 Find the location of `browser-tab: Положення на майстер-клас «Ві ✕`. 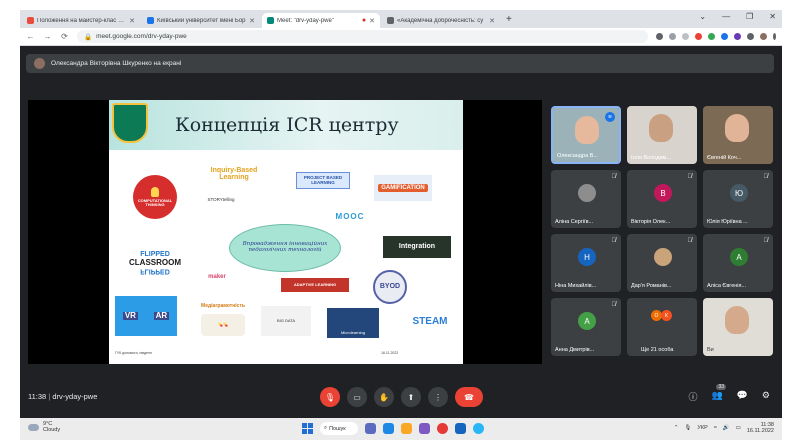

browser-tab: Положення на майстер-клас «Ві ✕ is located at coordinates (81, 20).